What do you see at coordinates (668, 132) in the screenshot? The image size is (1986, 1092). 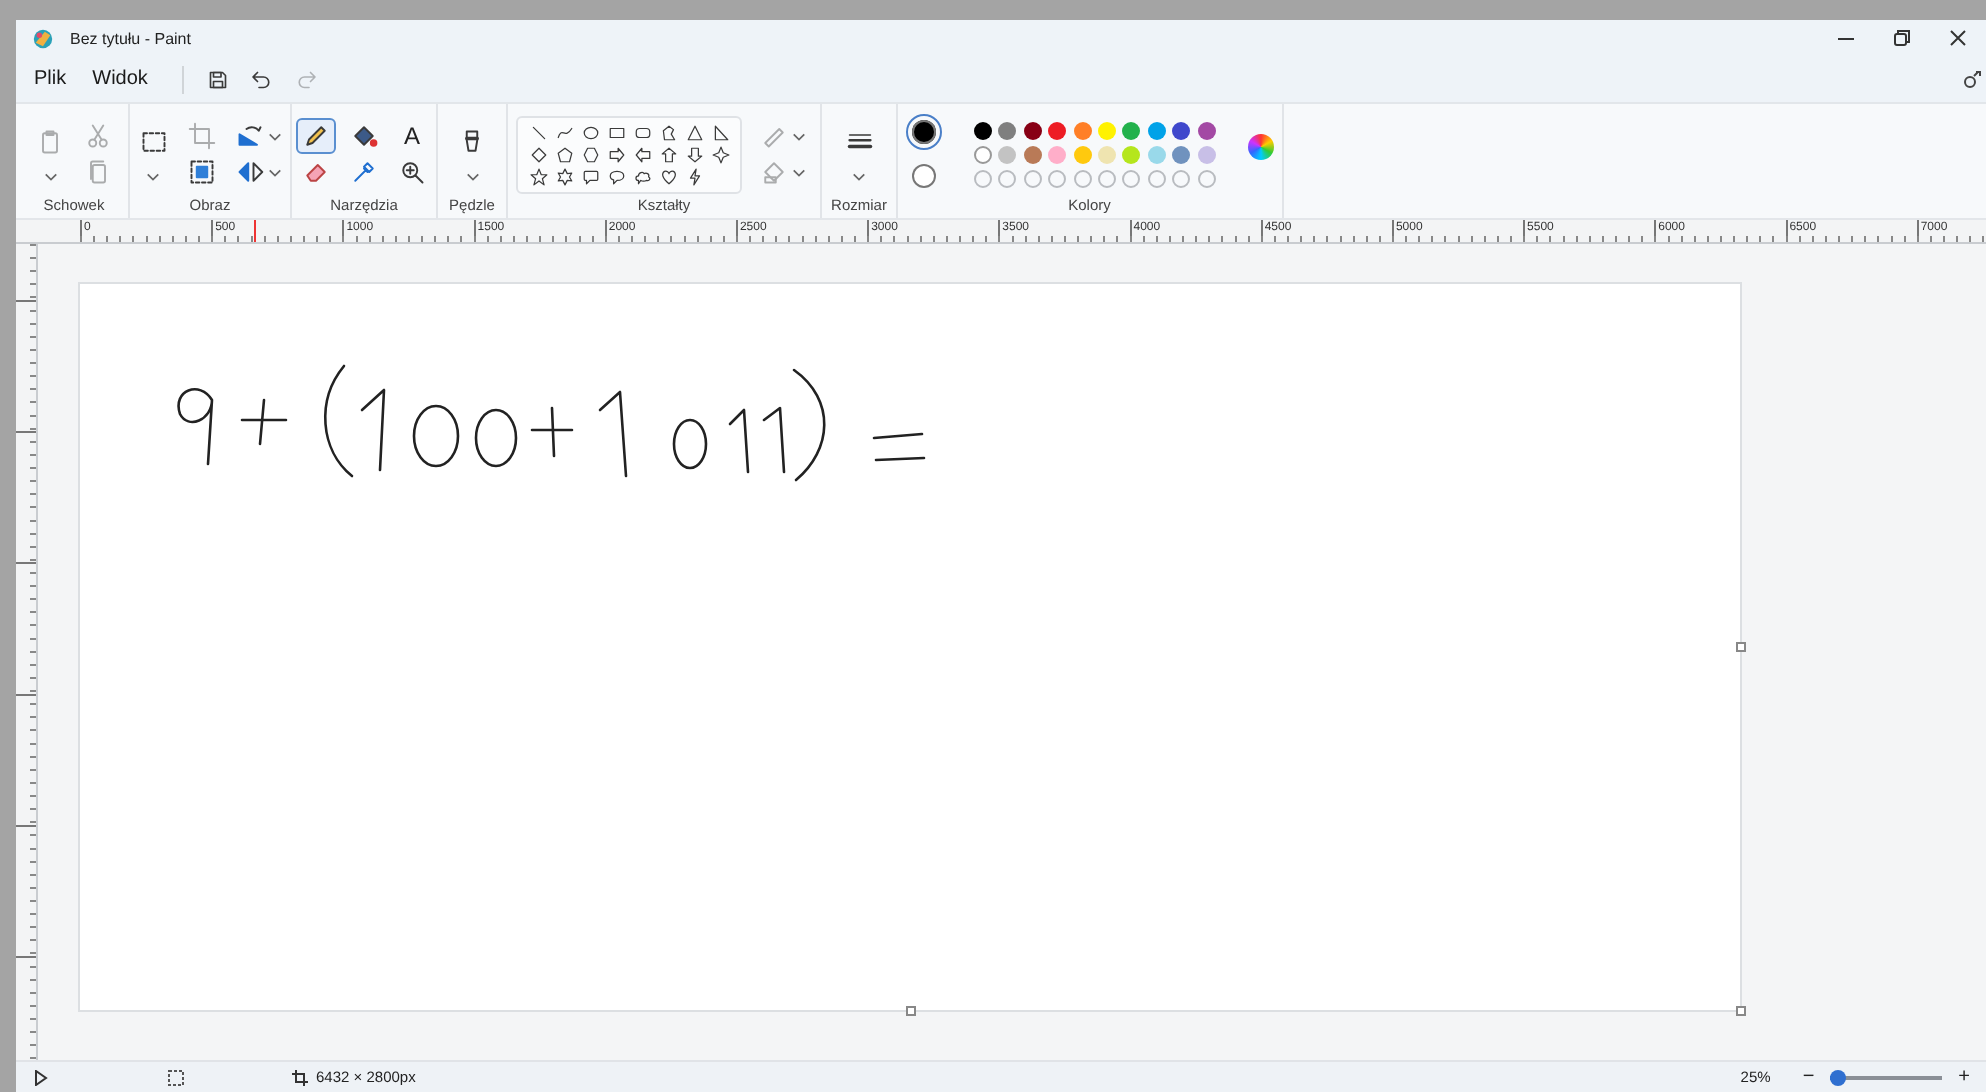 I see `polygon-icon` at bounding box center [668, 132].